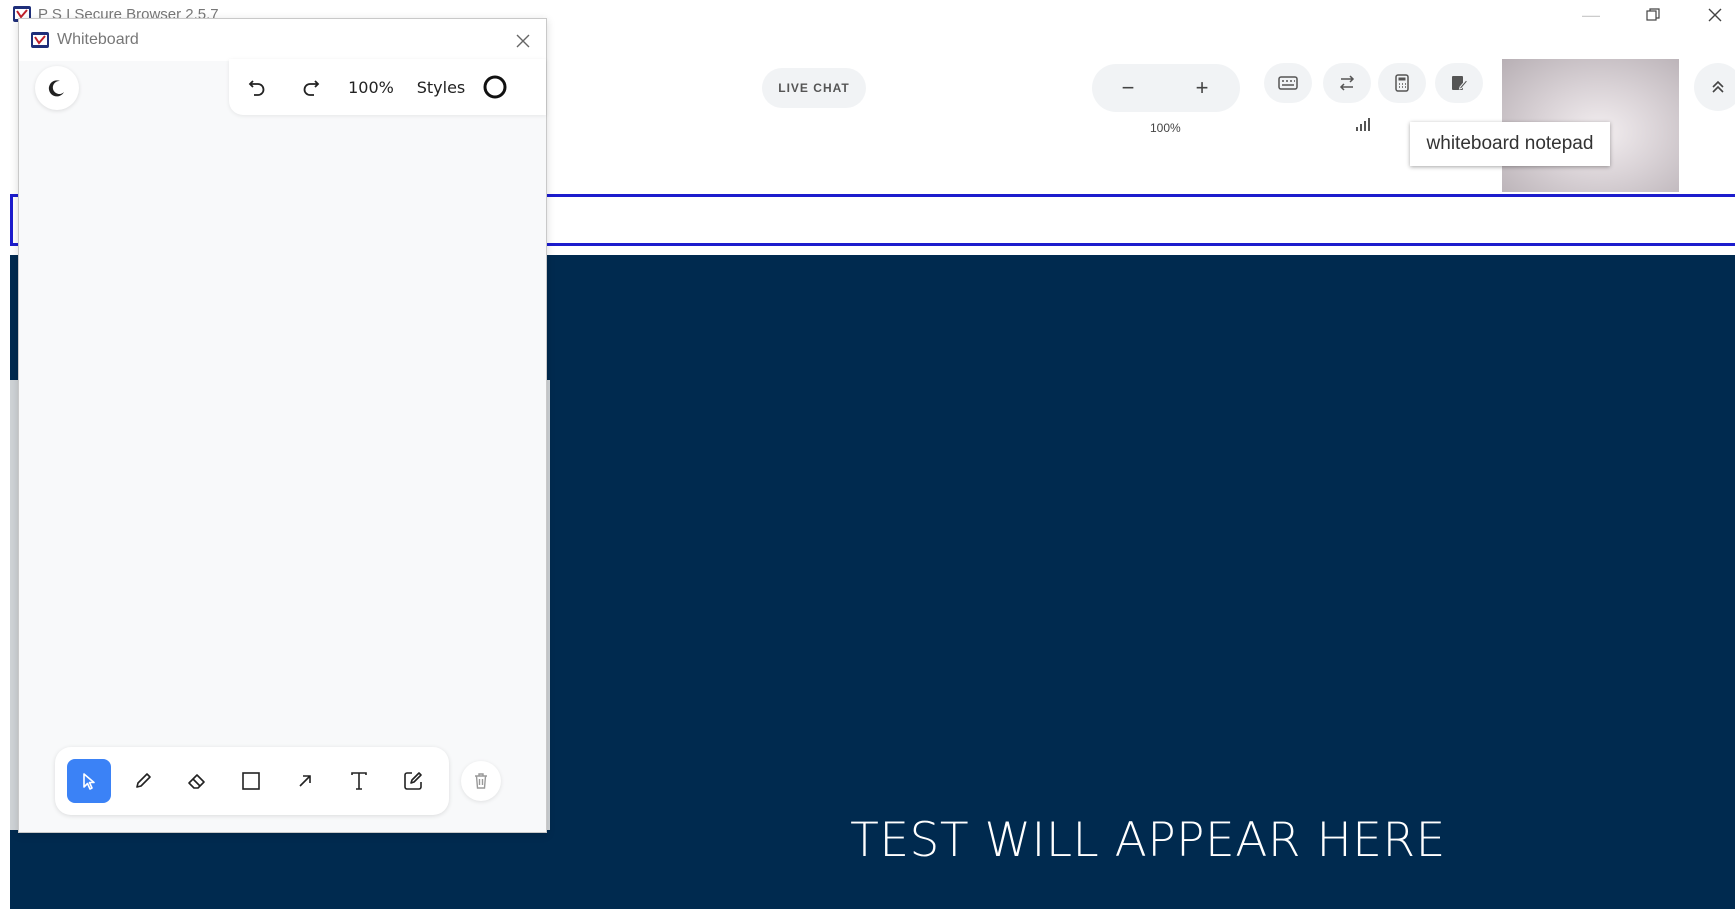  I want to click on whiteboard-top-toolbar: 100% Styles, so click(387, 87).